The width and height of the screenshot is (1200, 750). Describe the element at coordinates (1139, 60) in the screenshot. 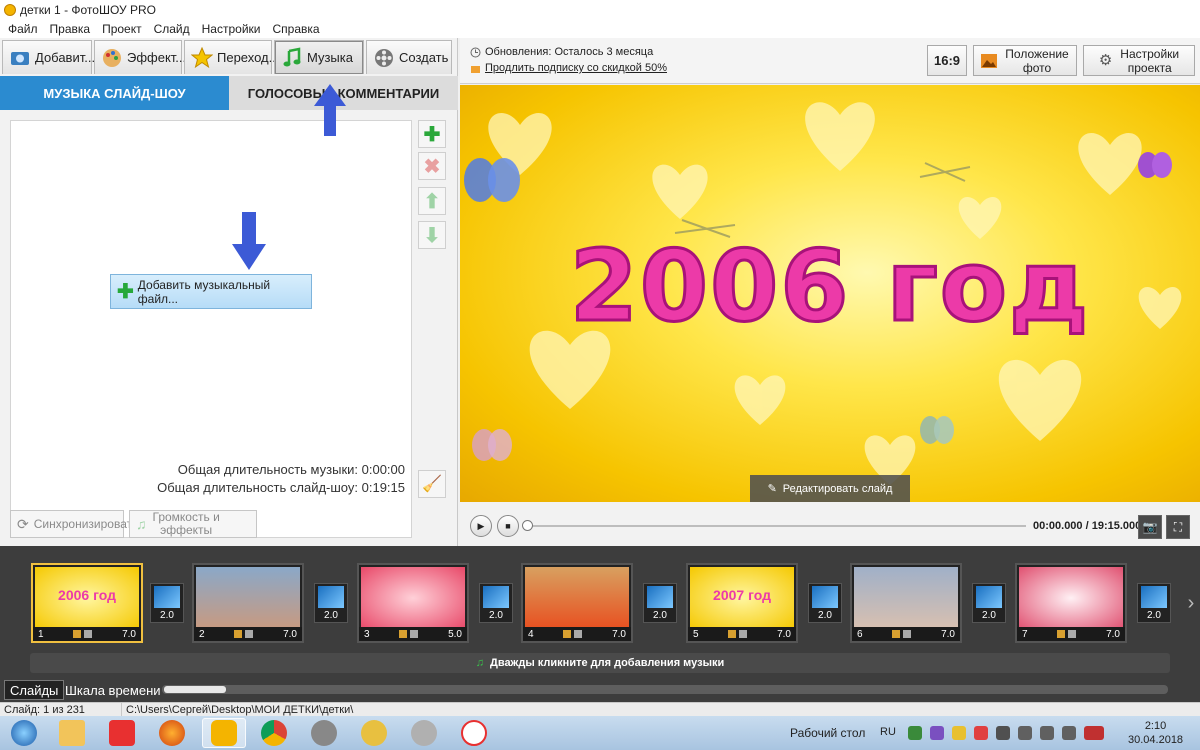

I see `project-settings-button: ⚙ Настройки проекта` at that location.